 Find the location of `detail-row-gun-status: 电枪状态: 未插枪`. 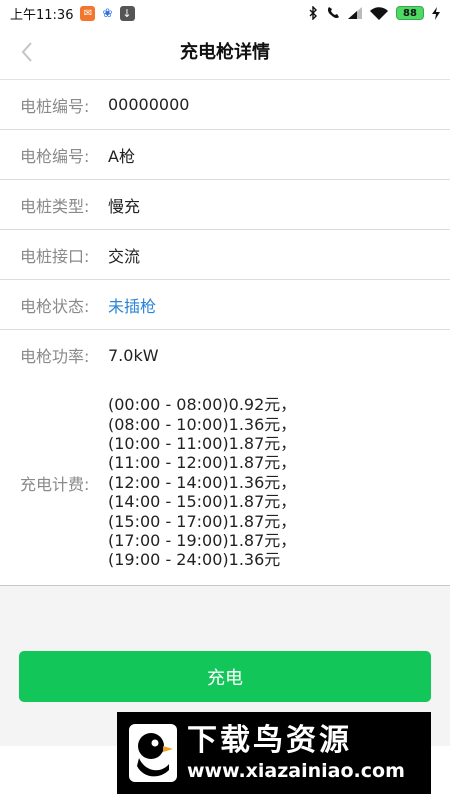

detail-row-gun-status: 电枪状态: 未插枪 is located at coordinates (225, 305).